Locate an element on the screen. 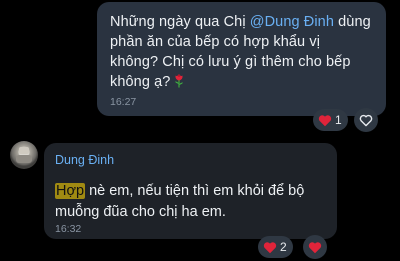 The width and height of the screenshot is (400, 261). outgoing-reactions: 1 is located at coordinates (345, 120).